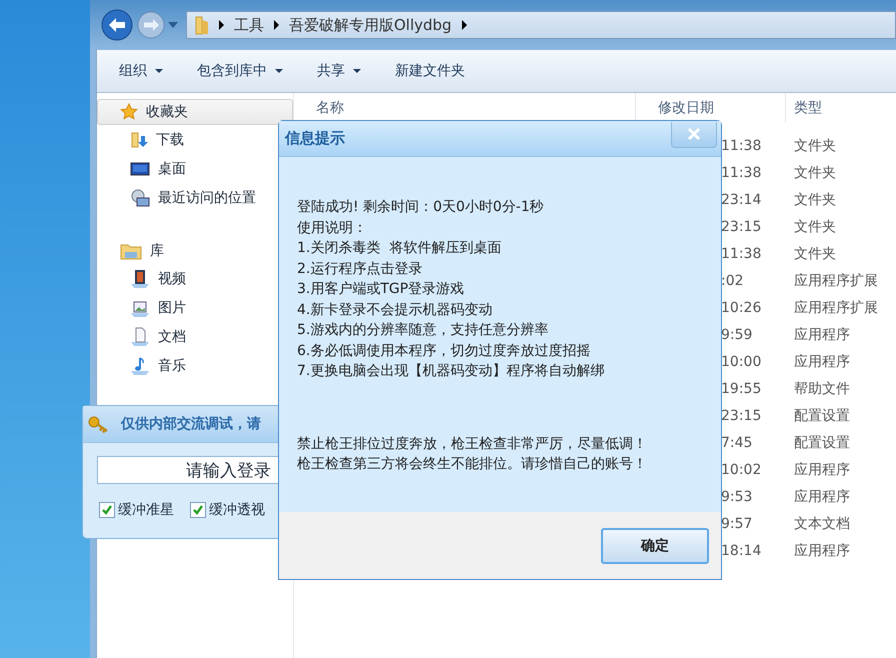  Describe the element at coordinates (736, 496) in the screenshot. I see `date-cell: 9:53` at that location.